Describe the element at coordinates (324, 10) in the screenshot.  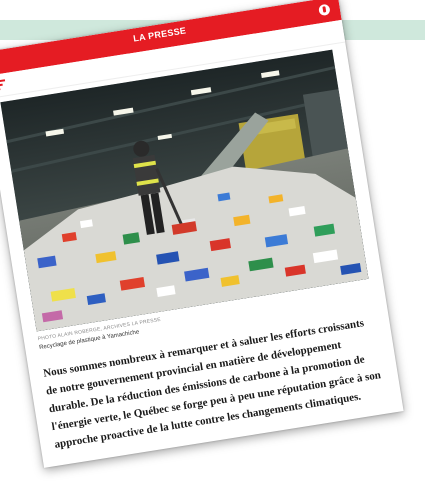
I see `user-icon` at that location.